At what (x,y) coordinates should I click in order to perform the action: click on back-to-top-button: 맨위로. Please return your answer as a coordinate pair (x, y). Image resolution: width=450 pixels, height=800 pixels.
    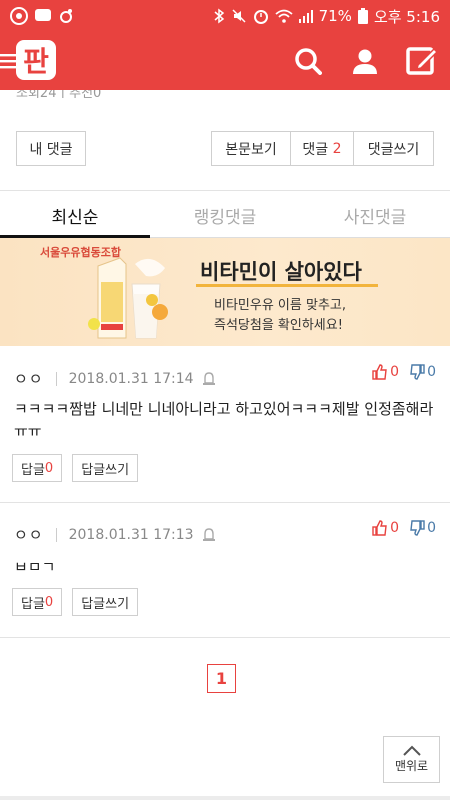
    Looking at the image, I should click on (411, 759).